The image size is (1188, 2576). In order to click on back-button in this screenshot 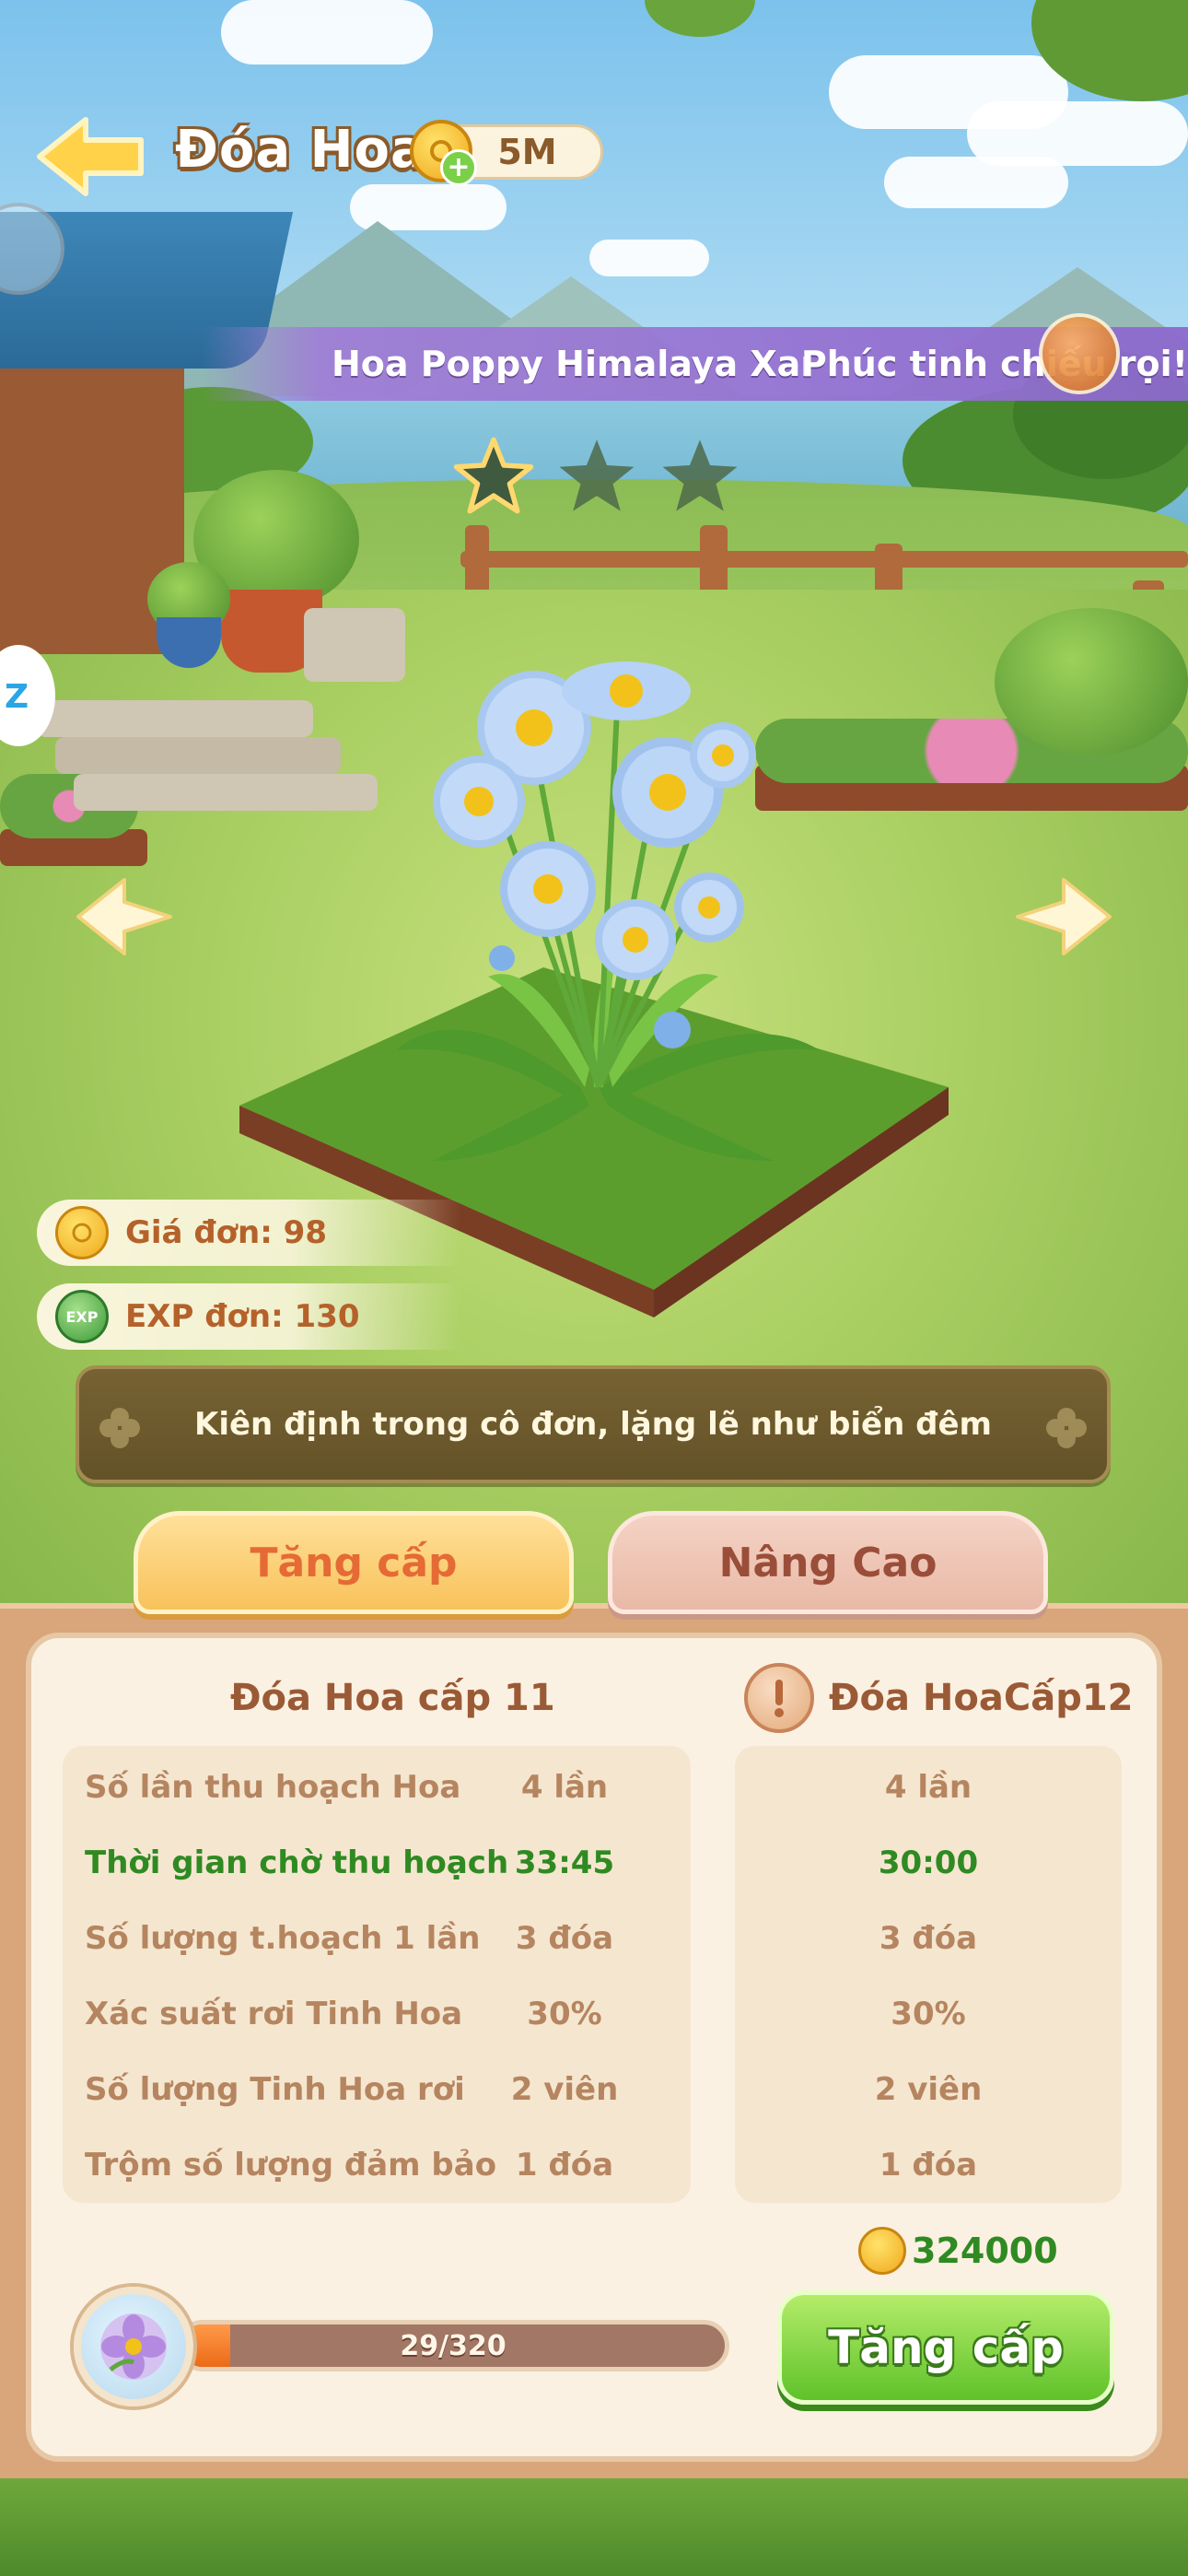, I will do `click(90, 157)`.